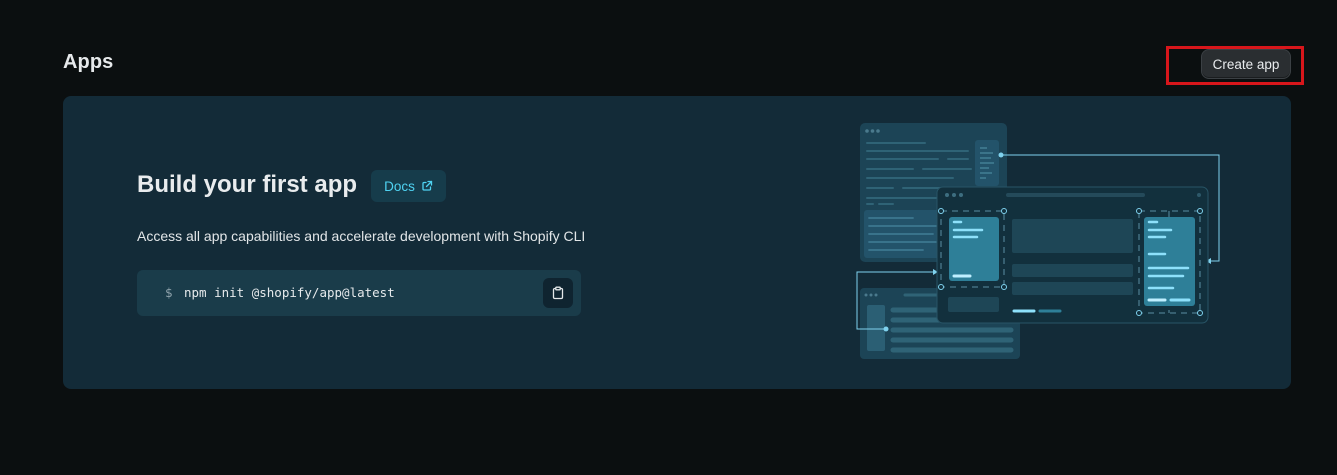 This screenshot has width=1337, height=475. I want to click on command-box: $ npm init @shopify/app@latest, so click(359, 293).